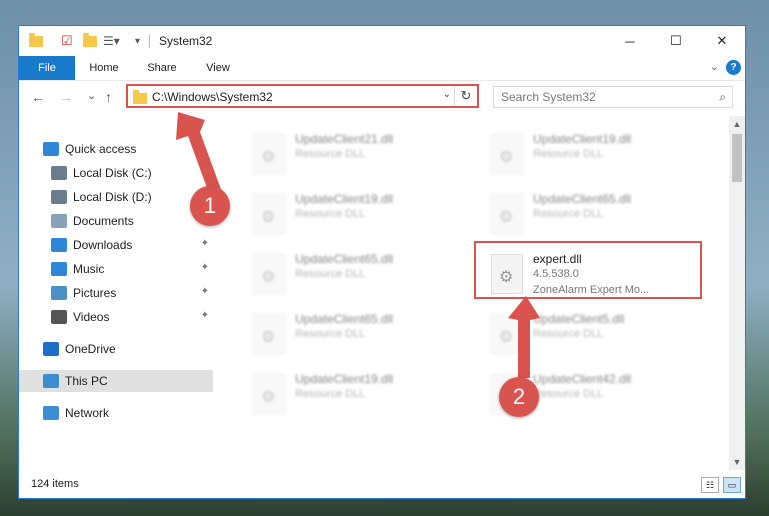  I want to click on file-item: UpdateClient21.dll Resource DLL, so click(351, 151).